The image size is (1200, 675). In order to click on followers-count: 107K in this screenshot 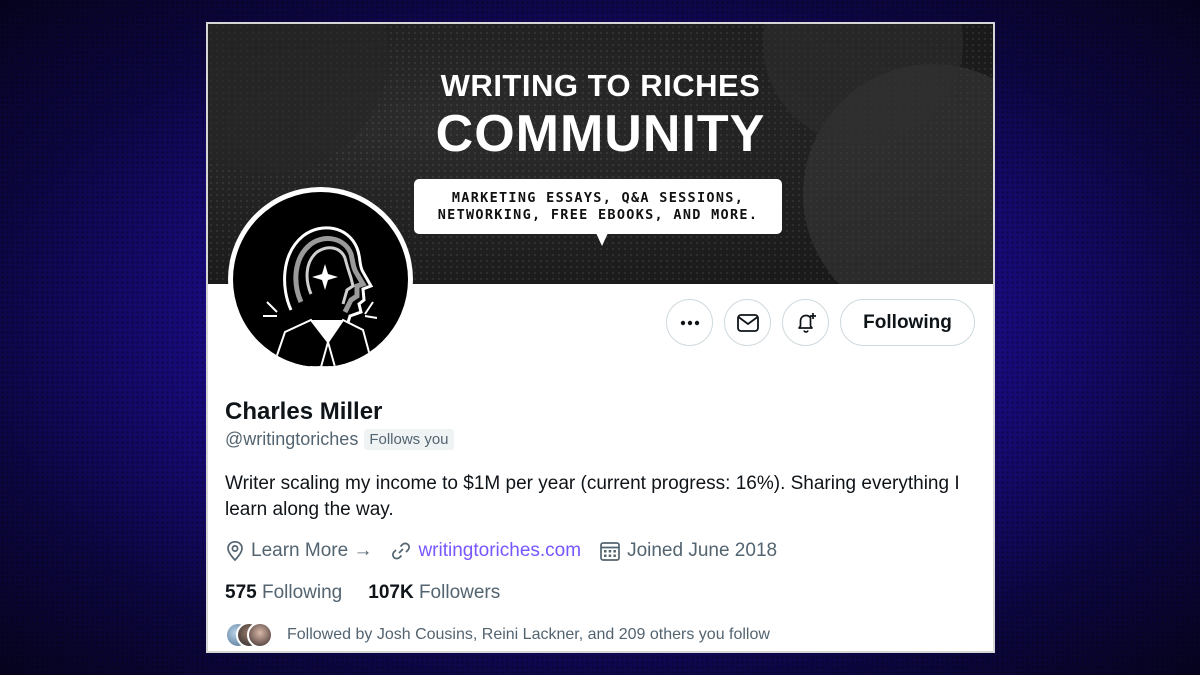, I will do `click(391, 592)`.